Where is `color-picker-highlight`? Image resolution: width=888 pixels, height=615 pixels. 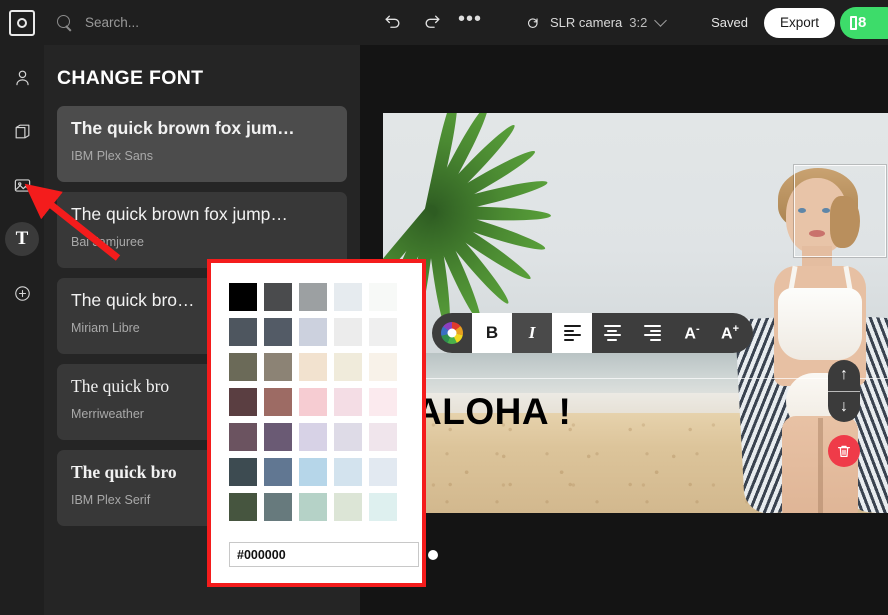
color-picker-highlight is located at coordinates (316, 423).